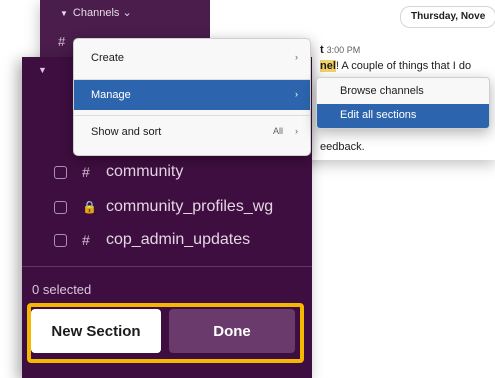 The height and width of the screenshot is (378, 495). I want to click on message-text: nel! A couple of things that I do, so click(396, 66).